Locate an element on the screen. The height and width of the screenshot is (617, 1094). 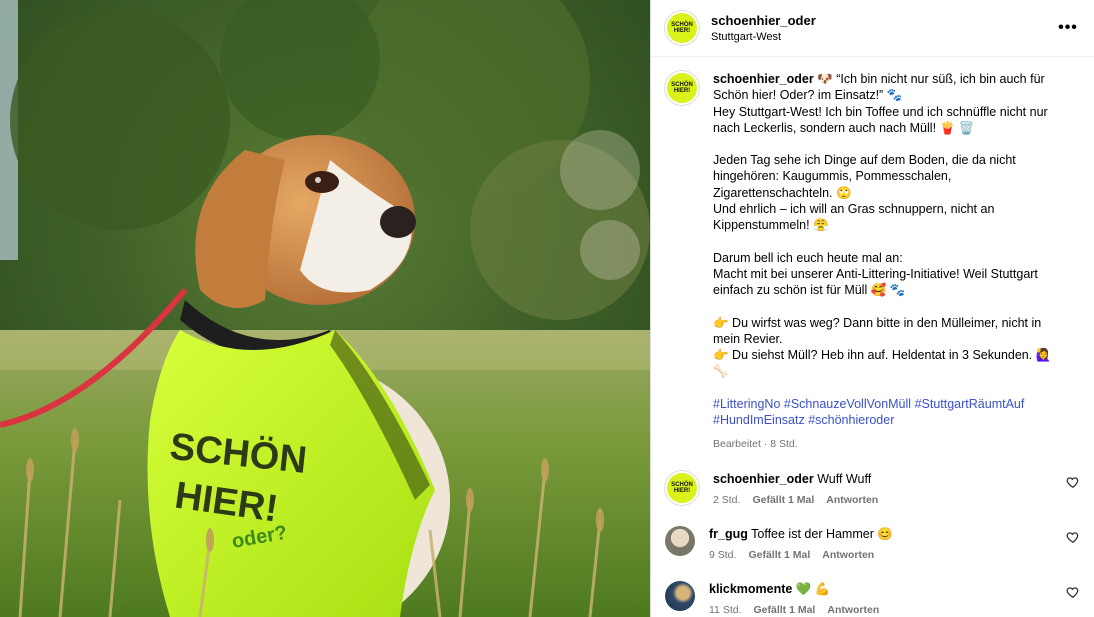
comment-text: Wuff Wuff is located at coordinates (842, 478).